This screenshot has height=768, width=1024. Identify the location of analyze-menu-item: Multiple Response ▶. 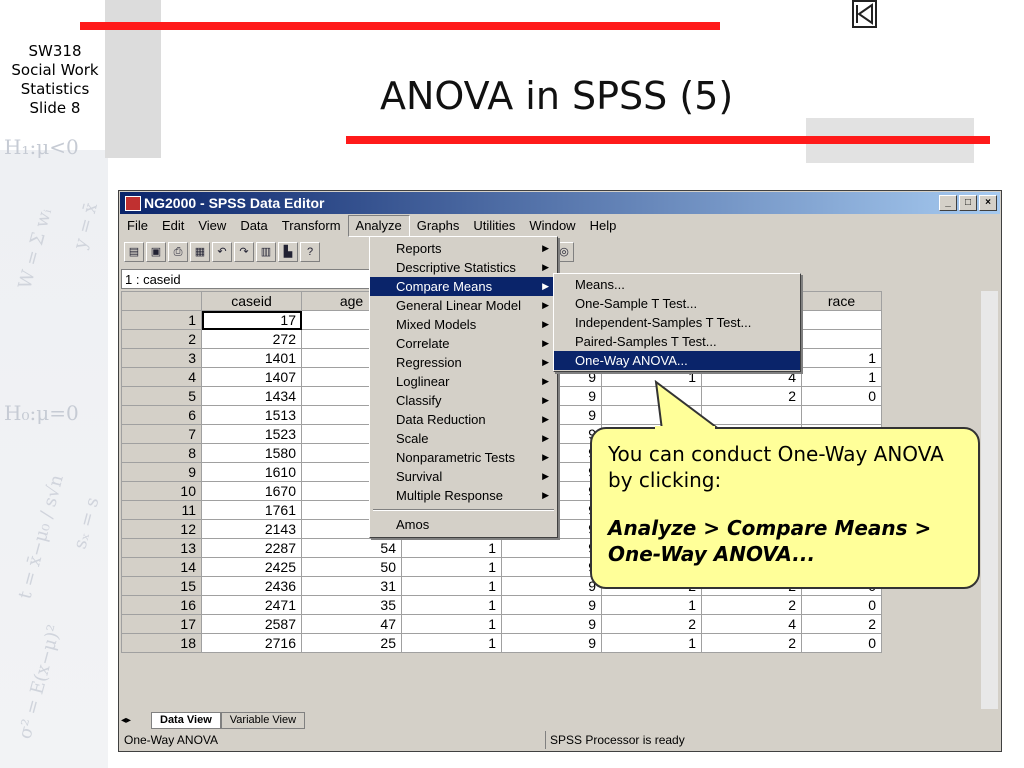
(463, 495).